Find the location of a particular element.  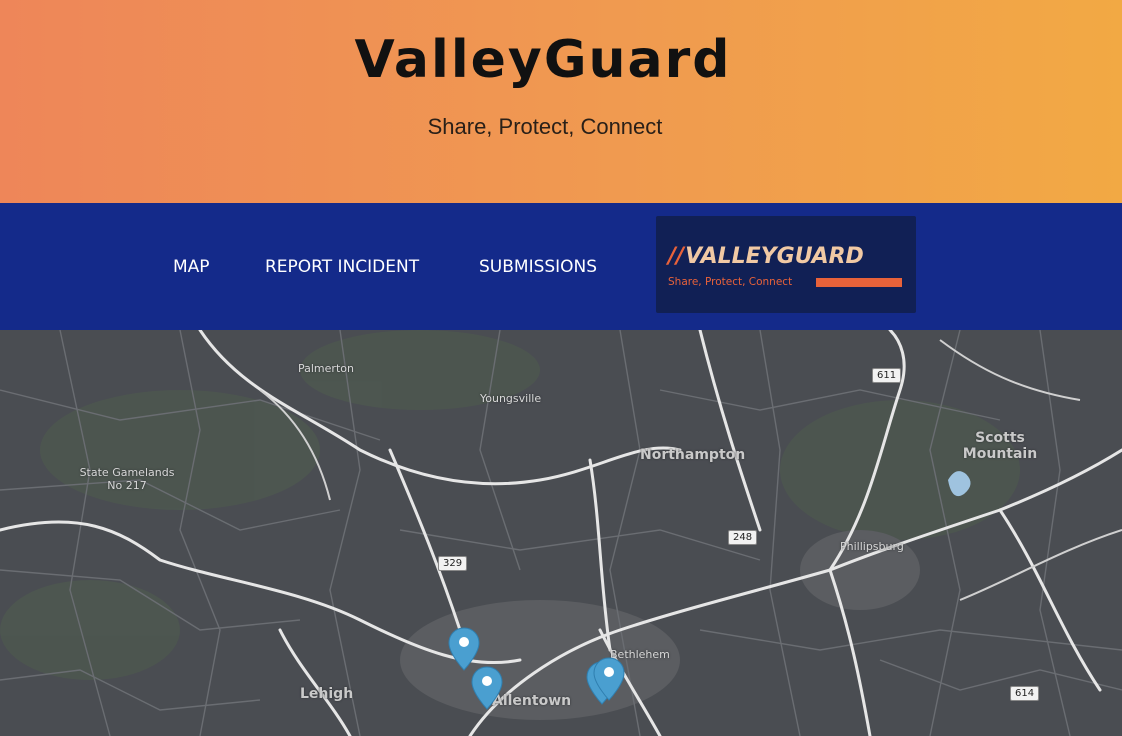

nav-item-map: MAP is located at coordinates (191, 267).